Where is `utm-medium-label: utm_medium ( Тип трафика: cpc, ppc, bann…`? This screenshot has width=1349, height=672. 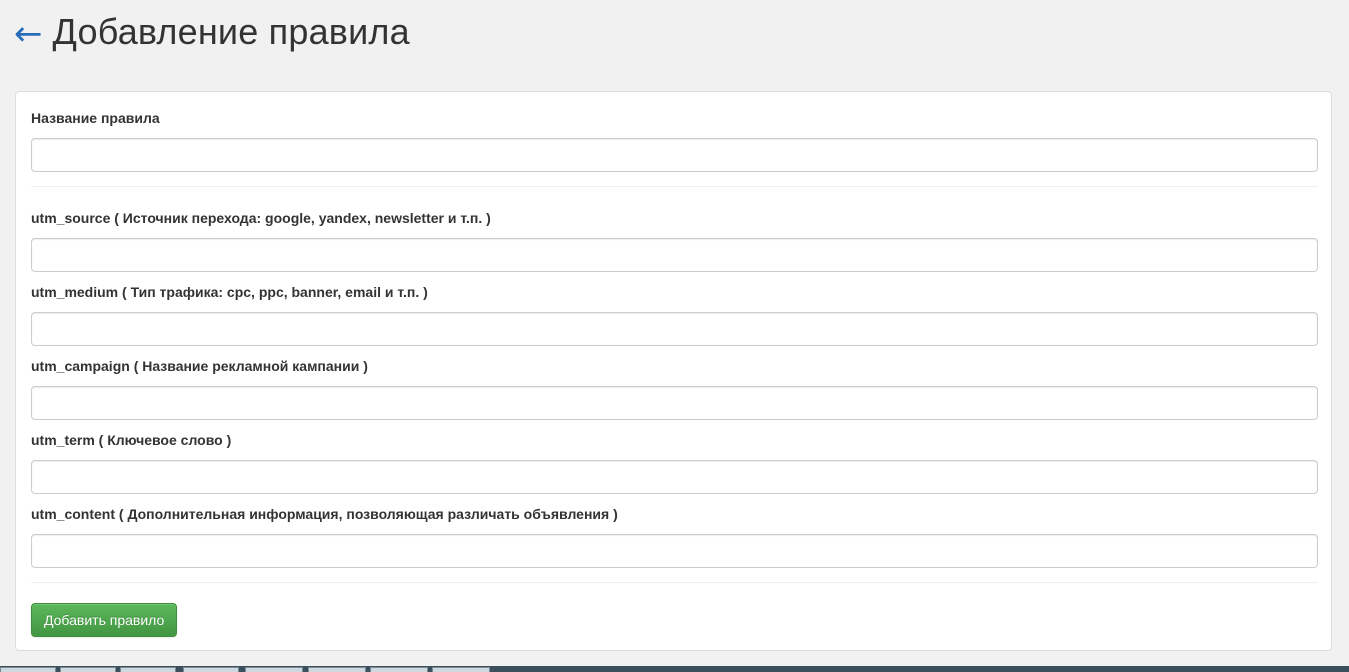 utm-medium-label: utm_medium ( Тип трафика: cpc, ppc, bann… is located at coordinates (229, 292).